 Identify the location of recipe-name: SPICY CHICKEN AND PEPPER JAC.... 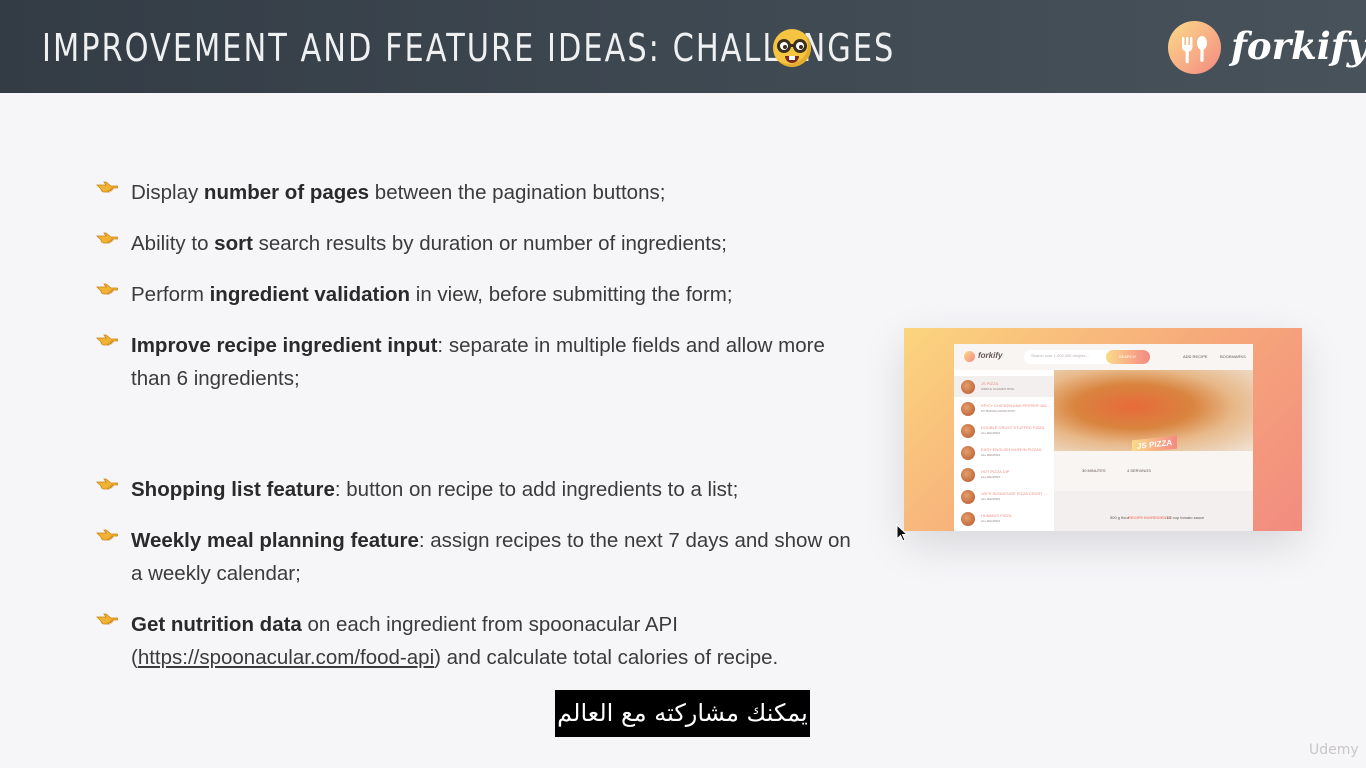
(1016, 405).